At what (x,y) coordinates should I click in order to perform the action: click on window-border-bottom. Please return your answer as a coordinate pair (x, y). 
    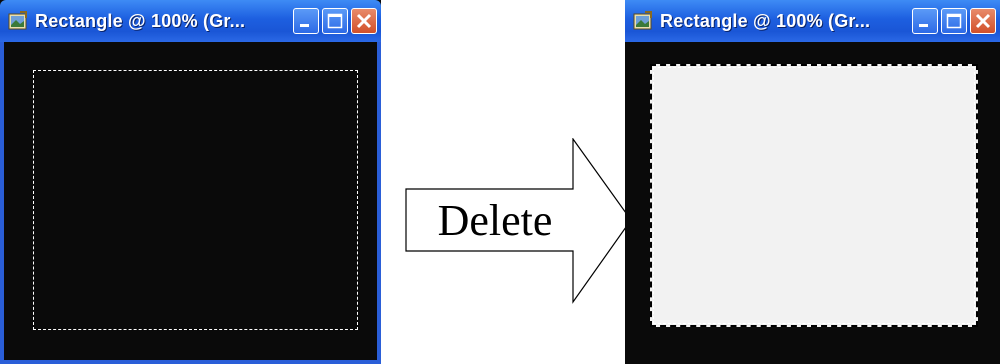
    Looking at the image, I should click on (190, 362).